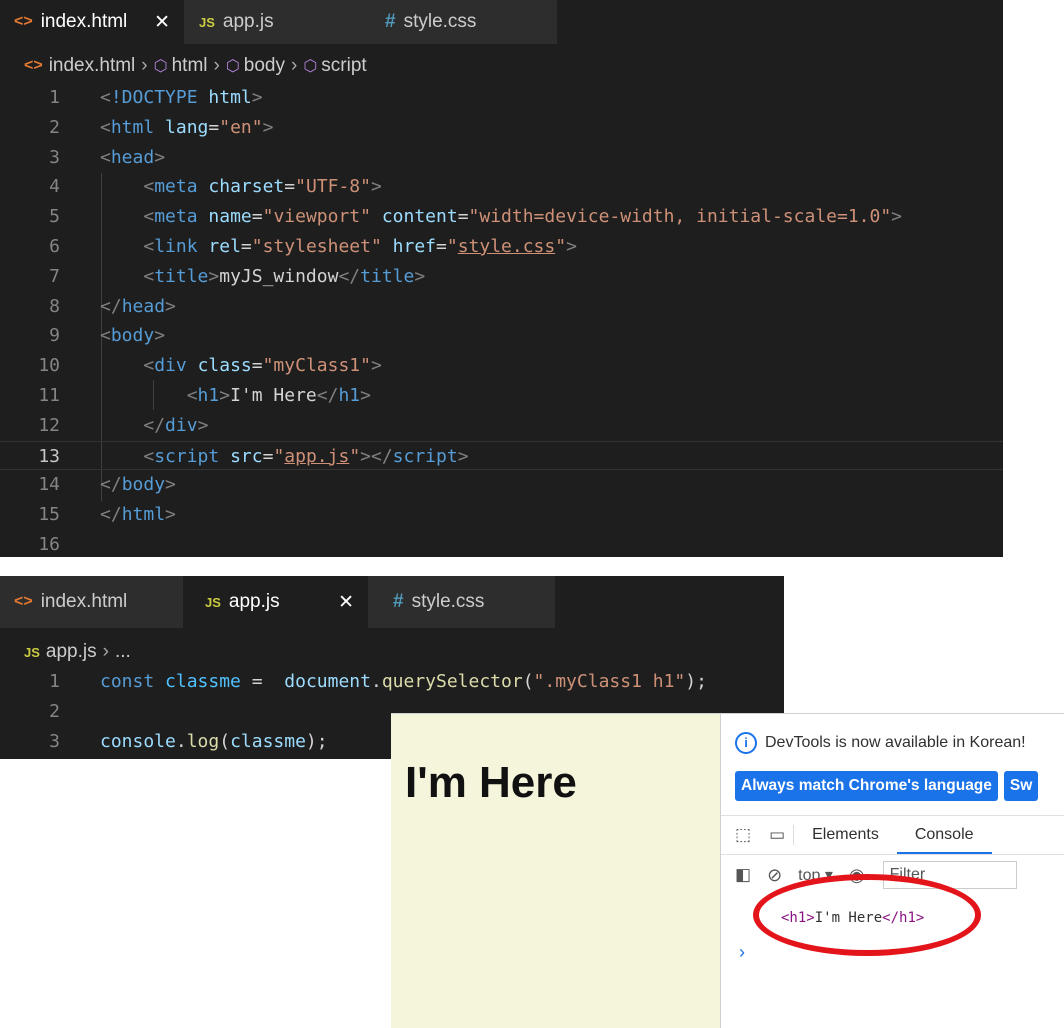 The image size is (1064, 1028). I want to click on code-text: </head>, so click(138, 306).